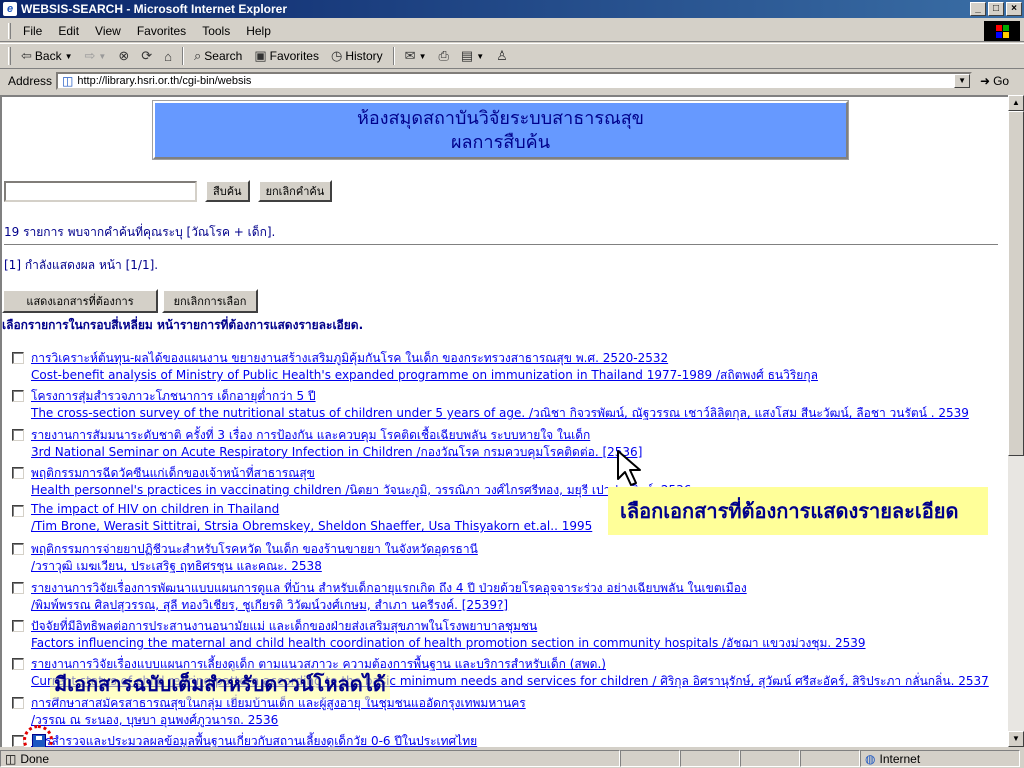  What do you see at coordinates (10, 9) in the screenshot?
I see `ie-icon: e` at bounding box center [10, 9].